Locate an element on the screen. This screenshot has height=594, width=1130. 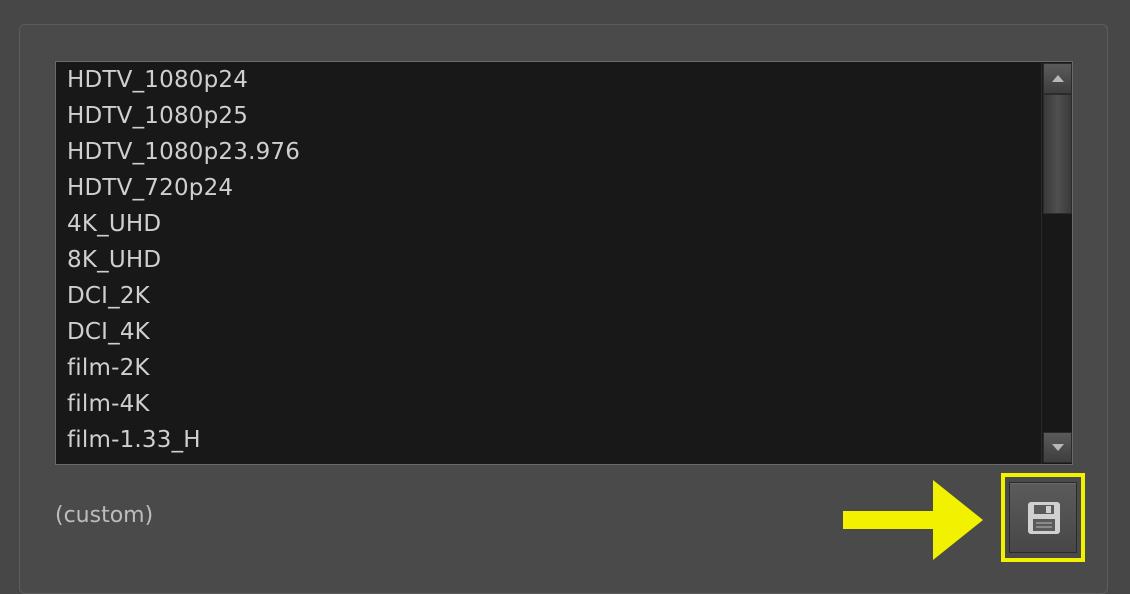
custom-format-label: (custom) is located at coordinates (104, 515).